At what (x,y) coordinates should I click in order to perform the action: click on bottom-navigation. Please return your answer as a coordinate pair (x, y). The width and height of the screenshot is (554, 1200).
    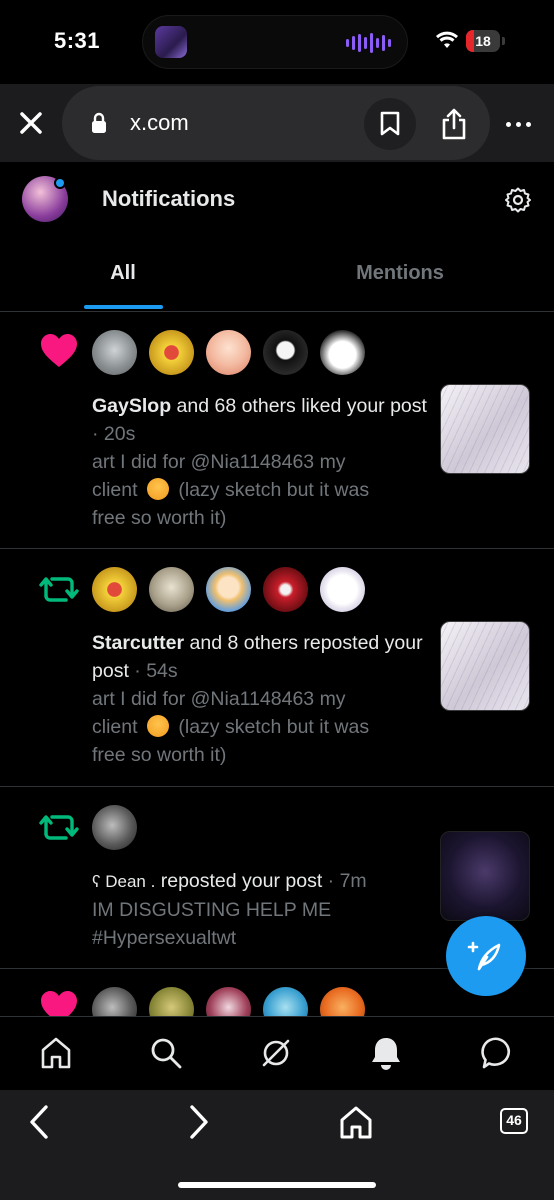
    Looking at the image, I should click on (277, 1053).